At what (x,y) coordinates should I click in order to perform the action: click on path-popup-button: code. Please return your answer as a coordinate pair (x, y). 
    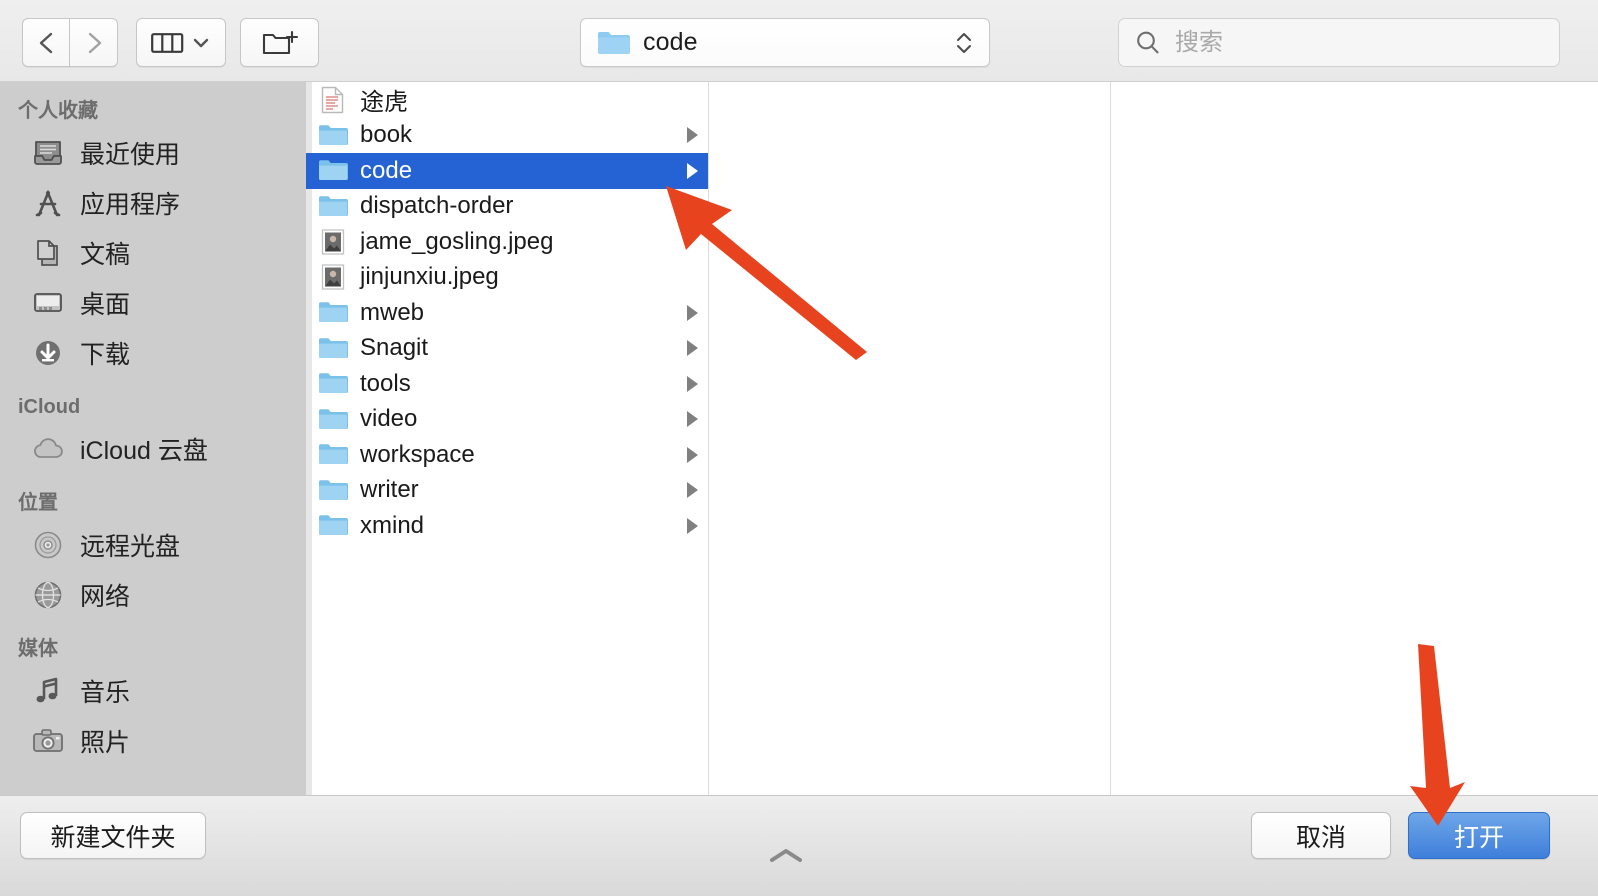
    Looking at the image, I should click on (785, 42).